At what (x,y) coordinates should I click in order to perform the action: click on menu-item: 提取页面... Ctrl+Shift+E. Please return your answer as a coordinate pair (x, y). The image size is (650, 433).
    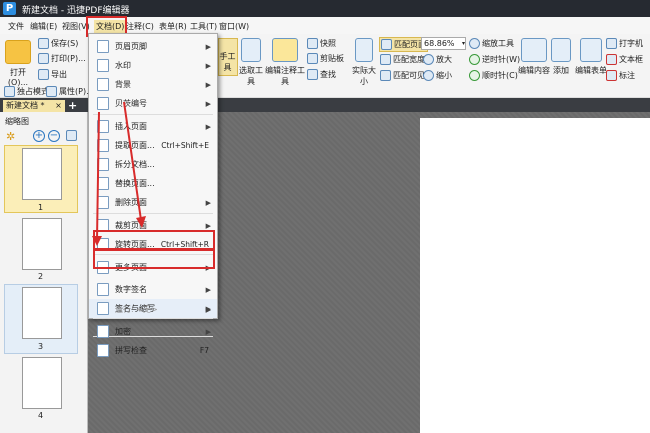
    Looking at the image, I should click on (153, 145).